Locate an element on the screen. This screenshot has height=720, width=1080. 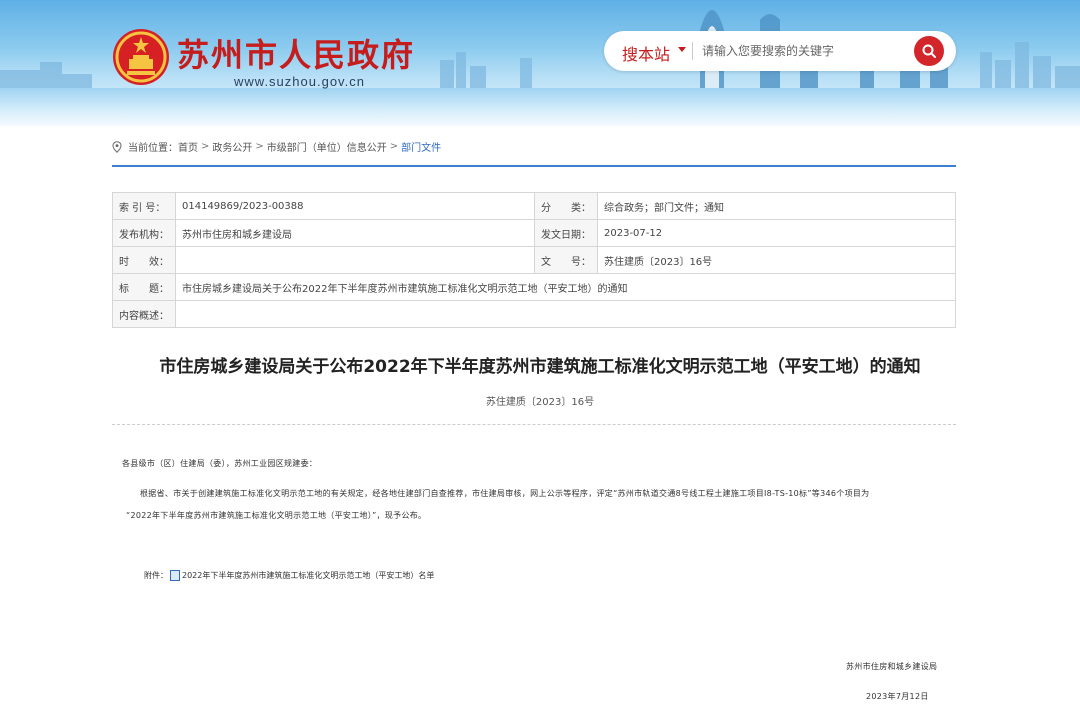
issuer-label: 发布机构： is located at coordinates (144, 233).